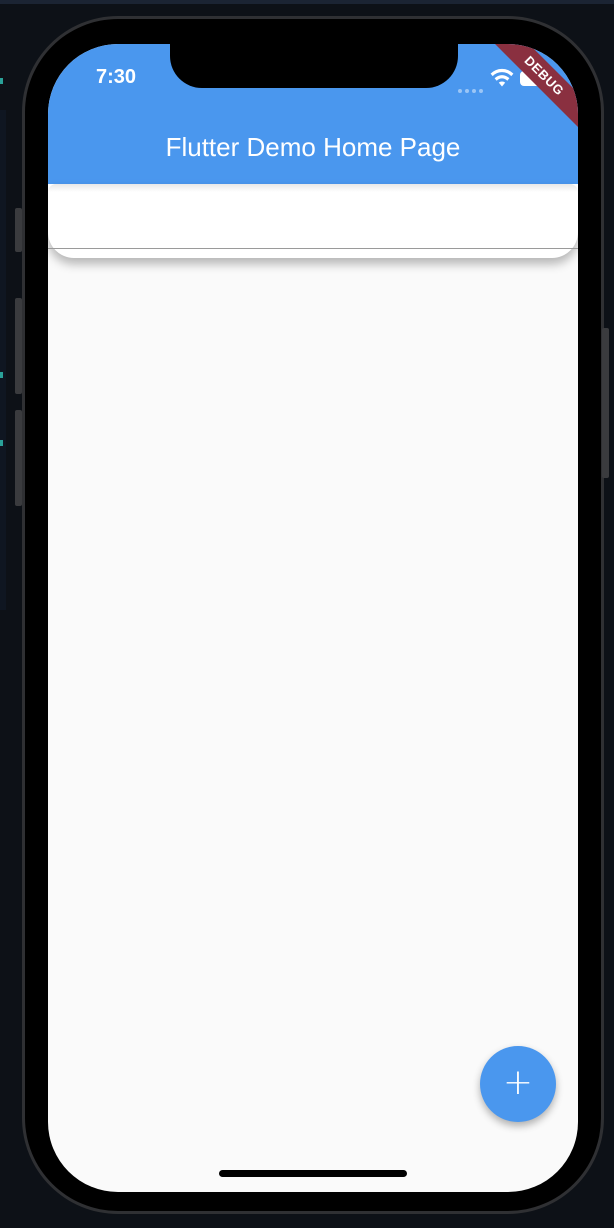 The height and width of the screenshot is (1228, 614). Describe the element at coordinates (116, 77) in the screenshot. I see `status-time: 7:30` at that location.